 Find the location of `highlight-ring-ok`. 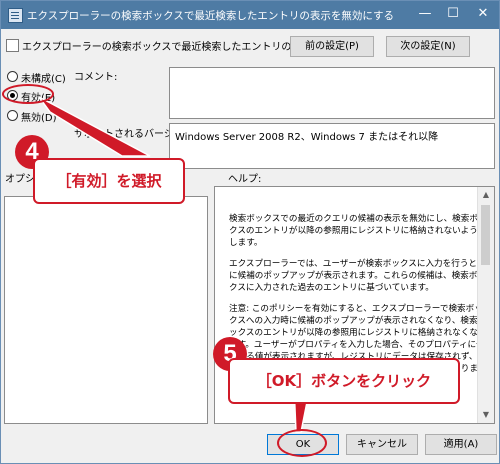

highlight-ring-ok is located at coordinates (302, 443).